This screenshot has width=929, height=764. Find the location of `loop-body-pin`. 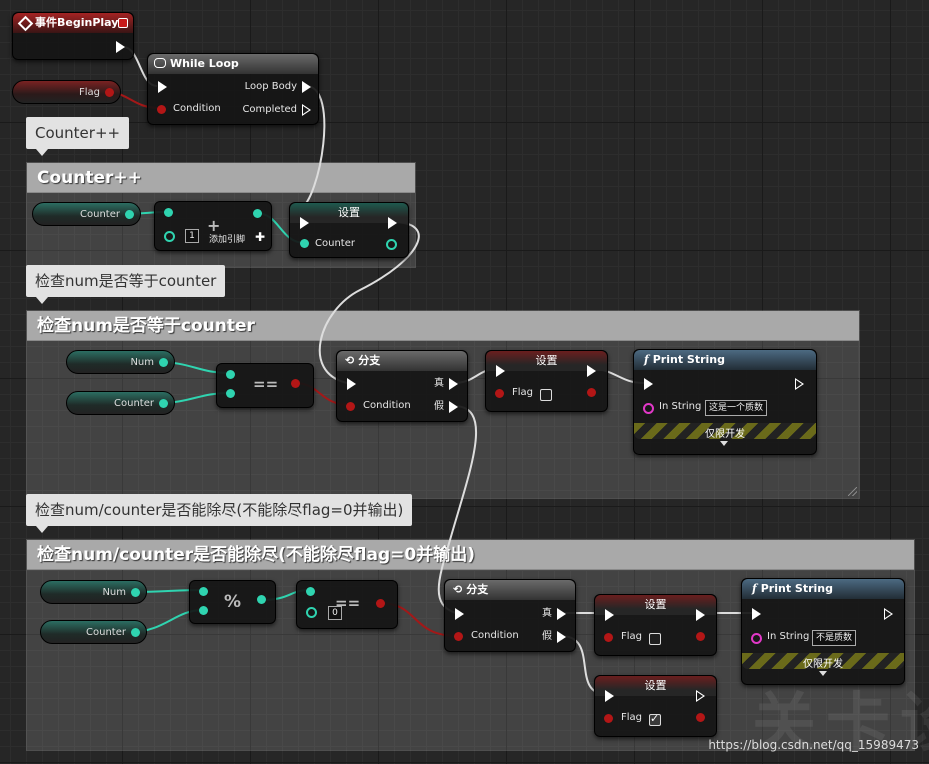

loop-body-pin is located at coordinates (306, 87).